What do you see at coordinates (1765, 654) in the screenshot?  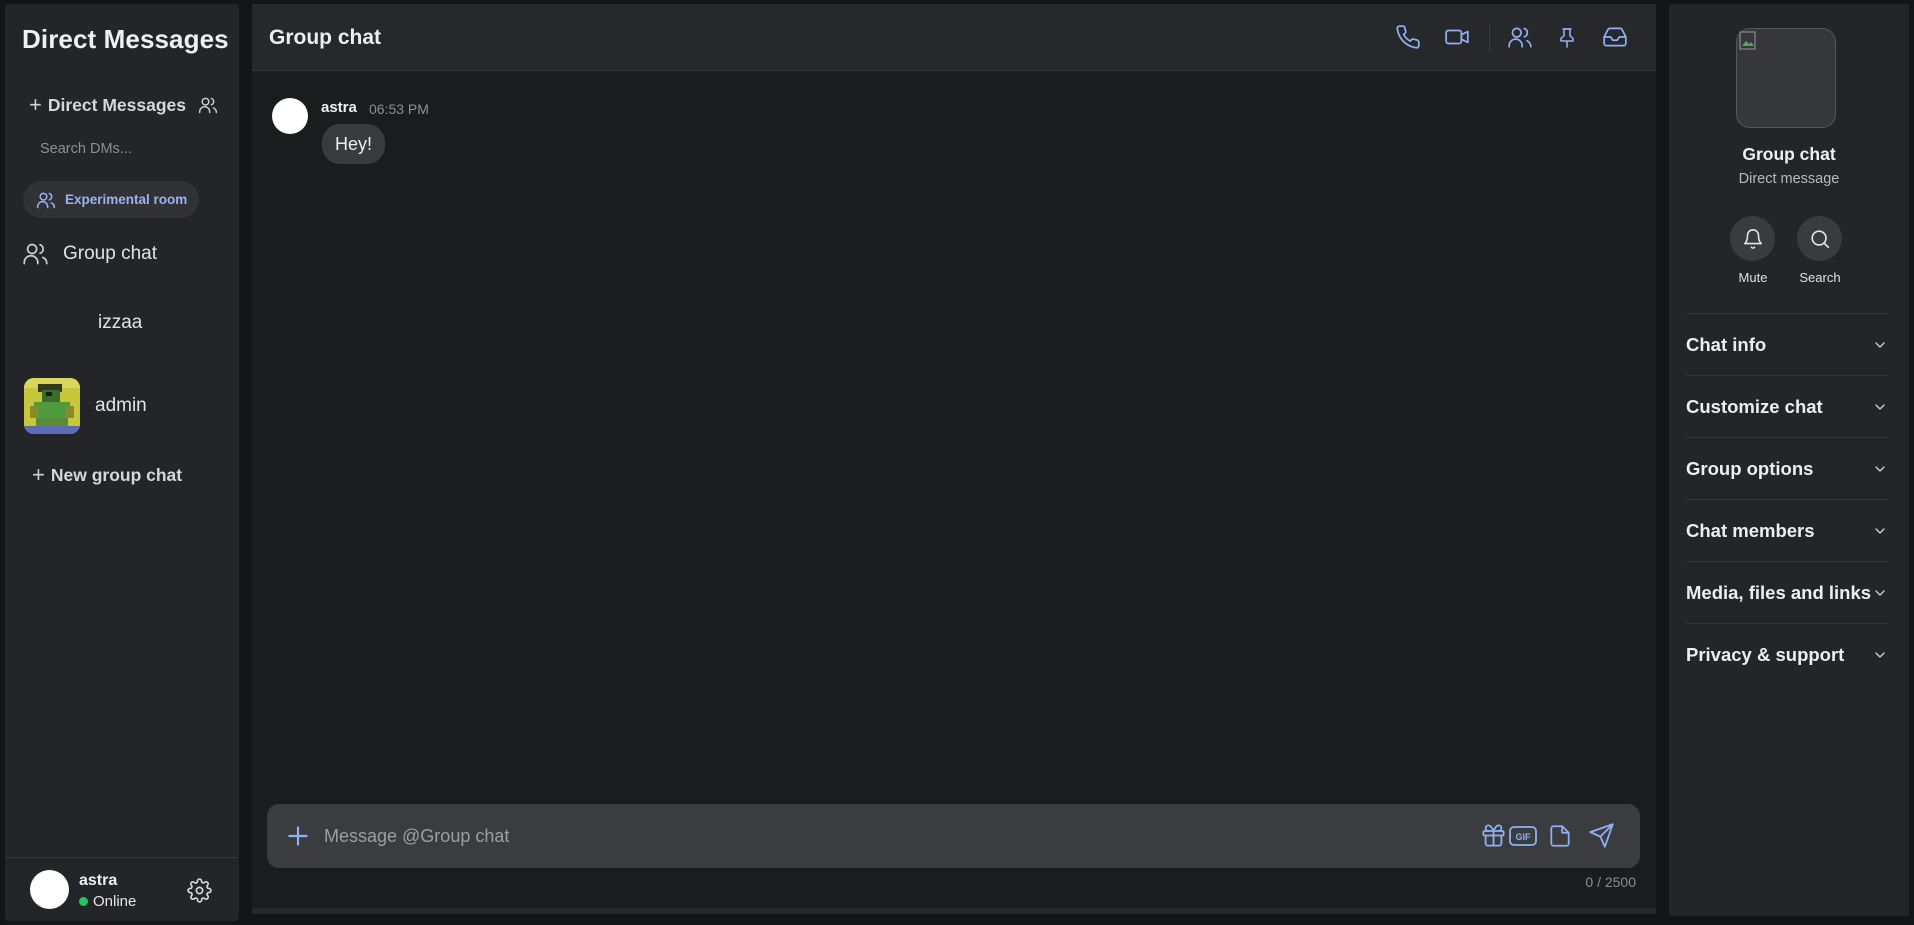 I see `section-label: Privacy & support` at bounding box center [1765, 654].